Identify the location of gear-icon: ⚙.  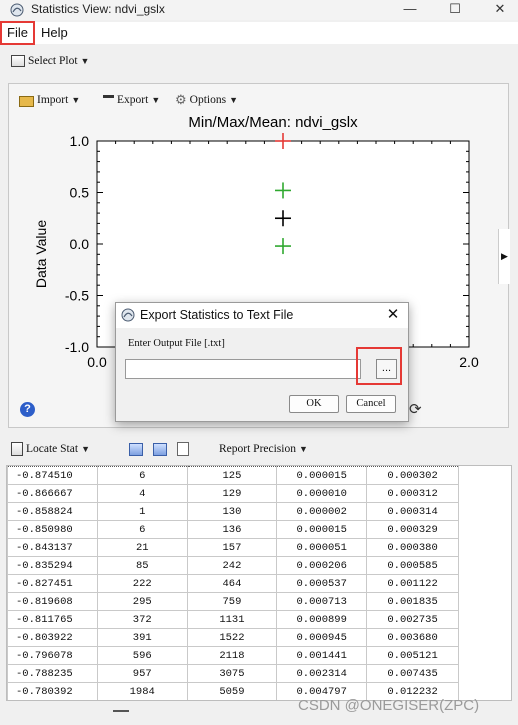
(181, 99).